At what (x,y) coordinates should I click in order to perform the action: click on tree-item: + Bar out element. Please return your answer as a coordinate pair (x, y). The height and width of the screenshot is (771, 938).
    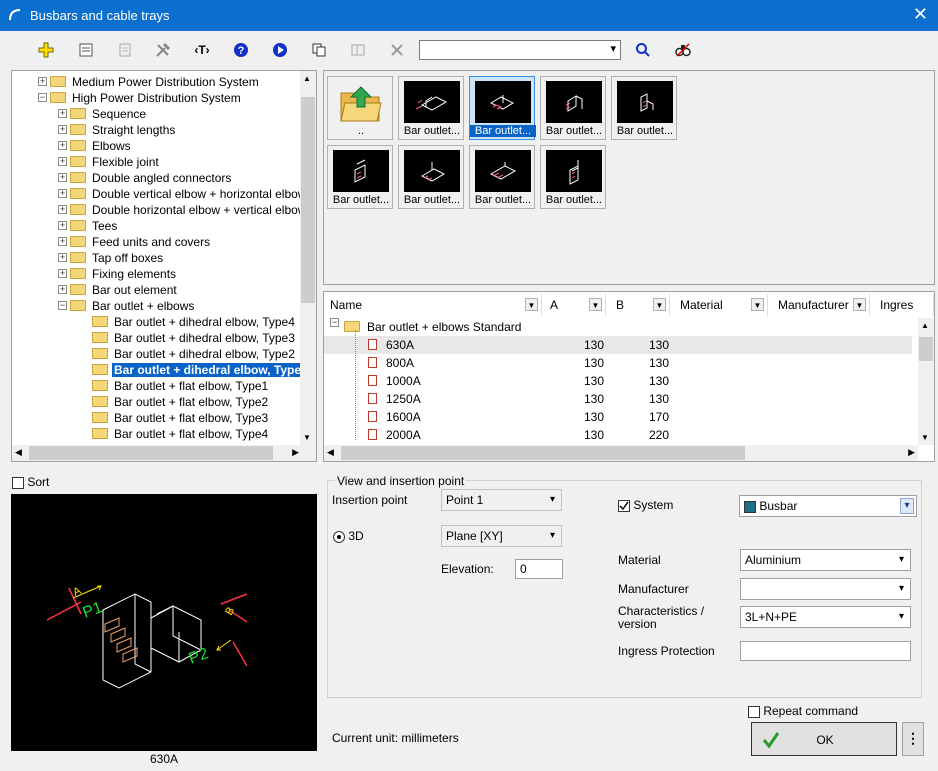
    Looking at the image, I should click on (118, 289).